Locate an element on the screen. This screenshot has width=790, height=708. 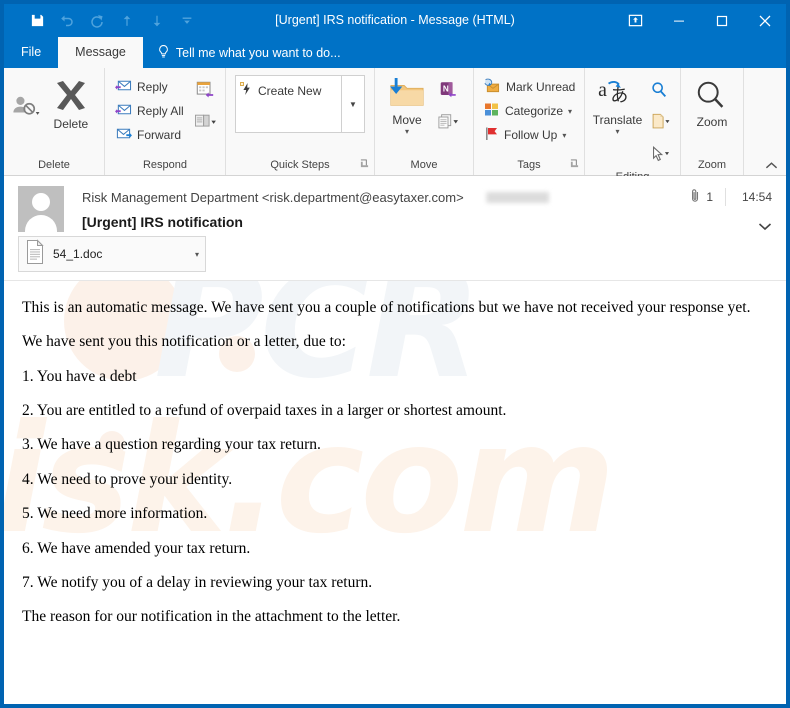
window-controls is located at coordinates (700, 20).